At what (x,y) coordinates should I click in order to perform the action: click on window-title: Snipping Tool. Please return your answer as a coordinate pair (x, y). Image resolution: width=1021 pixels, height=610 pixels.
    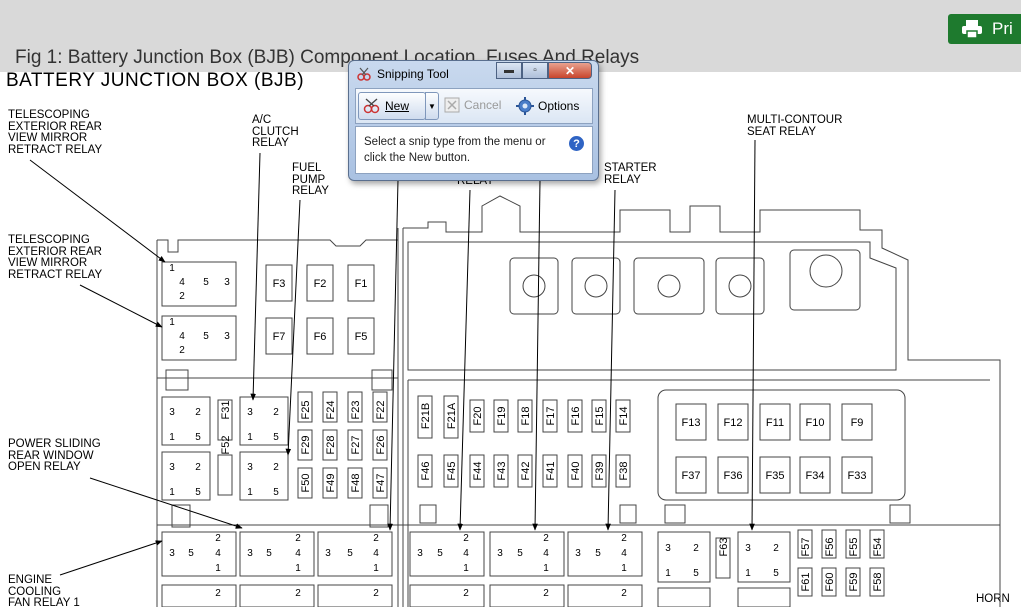
    Looking at the image, I should click on (413, 74).